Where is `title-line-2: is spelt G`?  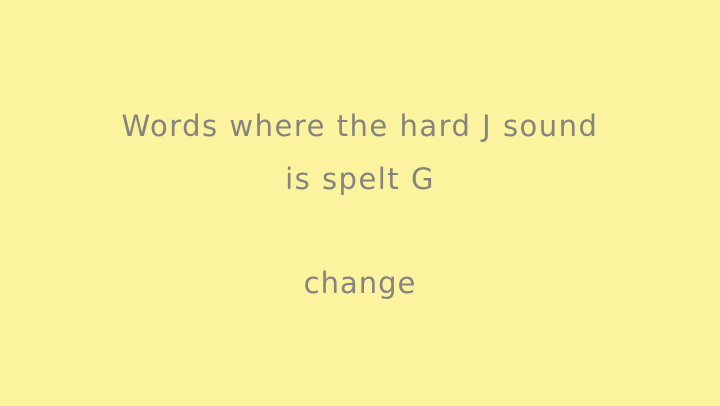
title-line-2: is spelt G is located at coordinates (360, 179).